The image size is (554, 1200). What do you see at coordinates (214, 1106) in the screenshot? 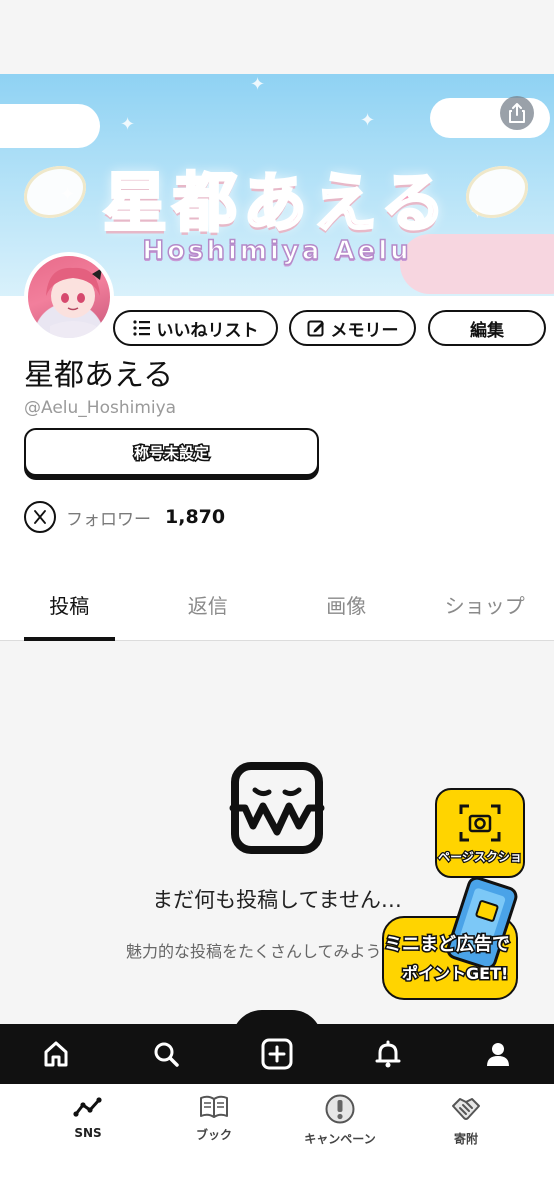
I see `book-icon` at bounding box center [214, 1106].